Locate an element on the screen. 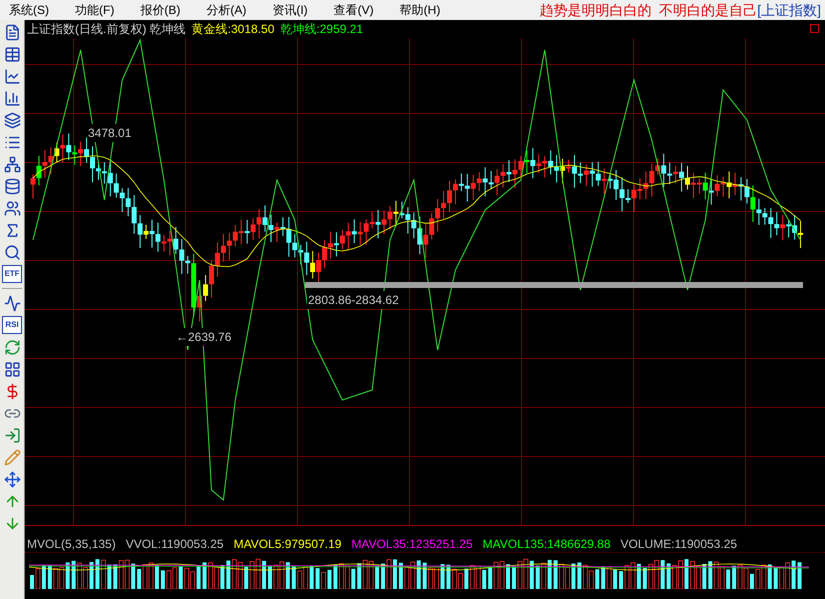 The height and width of the screenshot is (599, 825). volume-legend-text: MAVOL135:1486629.88 is located at coordinates (546, 544).